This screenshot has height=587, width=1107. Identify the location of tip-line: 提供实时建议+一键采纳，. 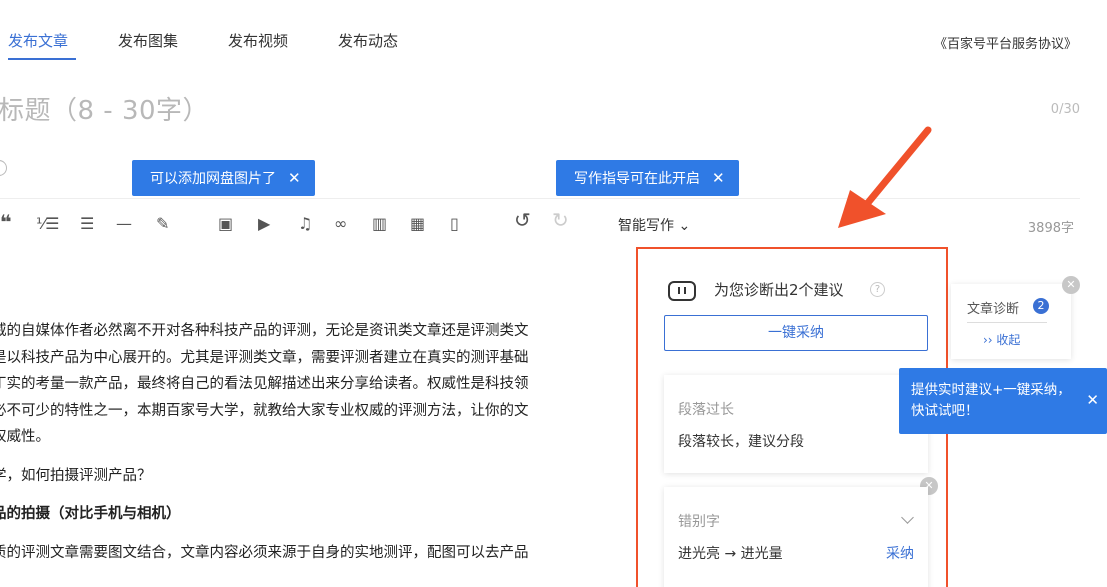
(991, 390).